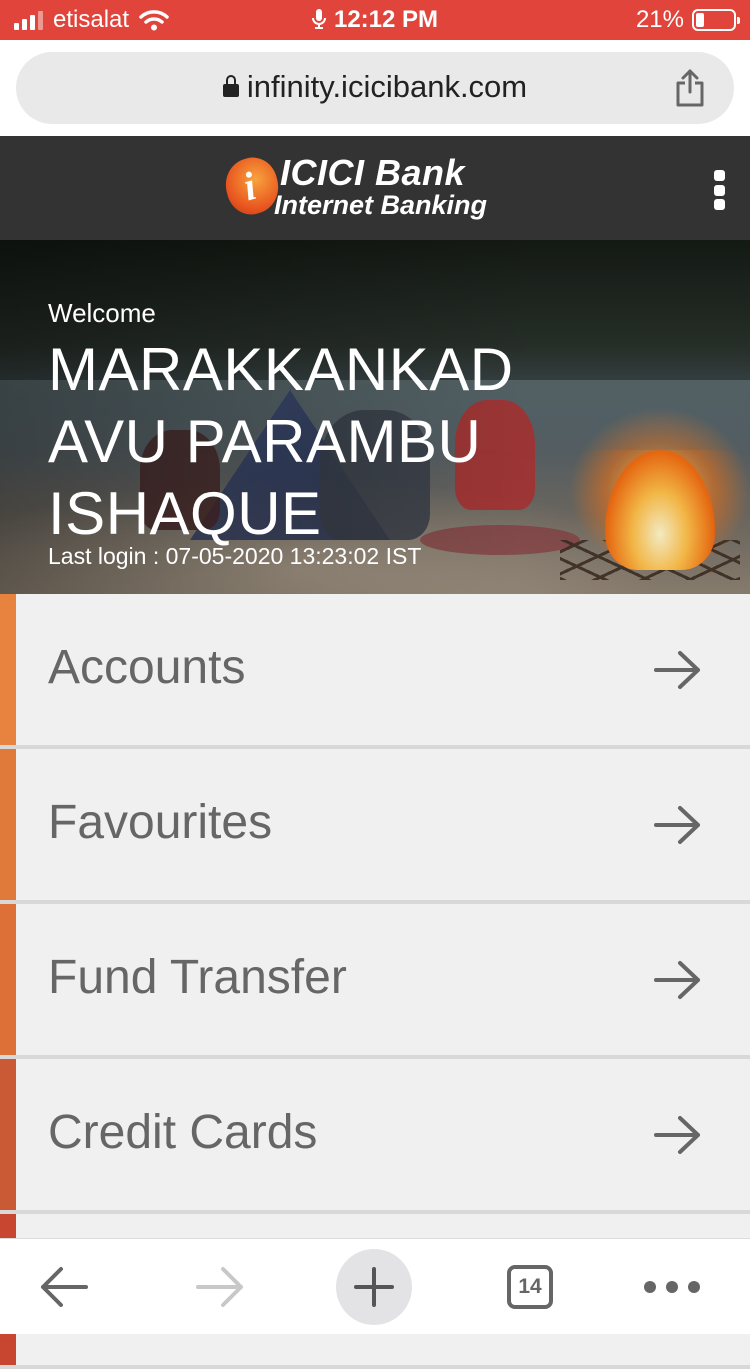 The width and height of the screenshot is (750, 1369). What do you see at coordinates (235, 556) in the screenshot?
I see `last-login: Last login : 07-05-2020 13:23:02 IST` at bounding box center [235, 556].